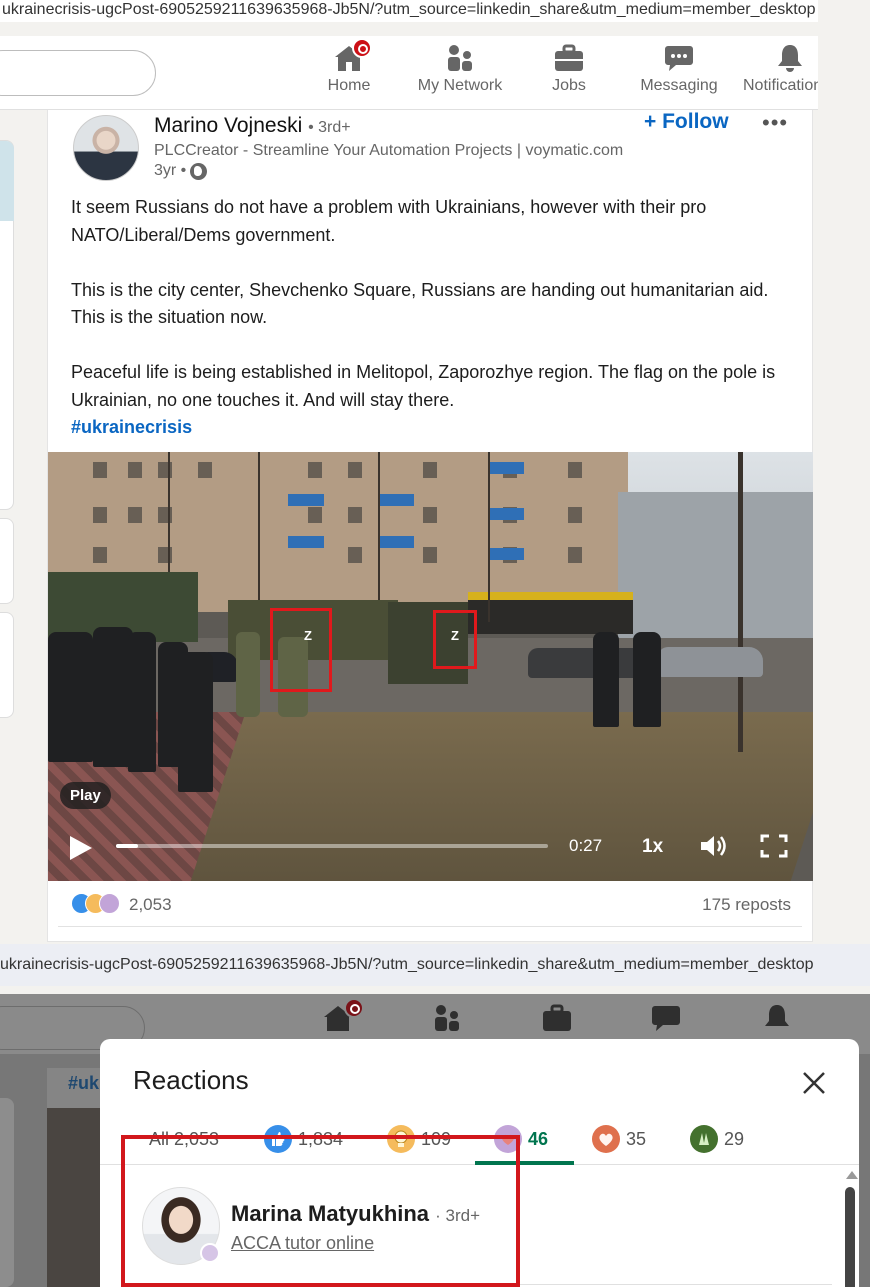 The width and height of the screenshot is (870, 1287). What do you see at coordinates (652, 847) in the screenshot?
I see `playback-speed-button: 1x` at bounding box center [652, 847].